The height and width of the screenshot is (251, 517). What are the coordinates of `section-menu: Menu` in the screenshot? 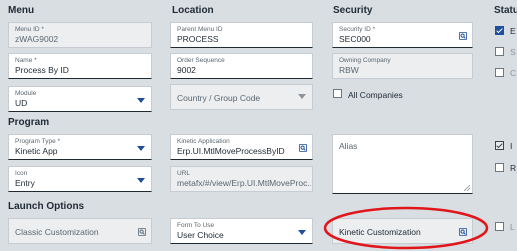 It's located at (21, 10).